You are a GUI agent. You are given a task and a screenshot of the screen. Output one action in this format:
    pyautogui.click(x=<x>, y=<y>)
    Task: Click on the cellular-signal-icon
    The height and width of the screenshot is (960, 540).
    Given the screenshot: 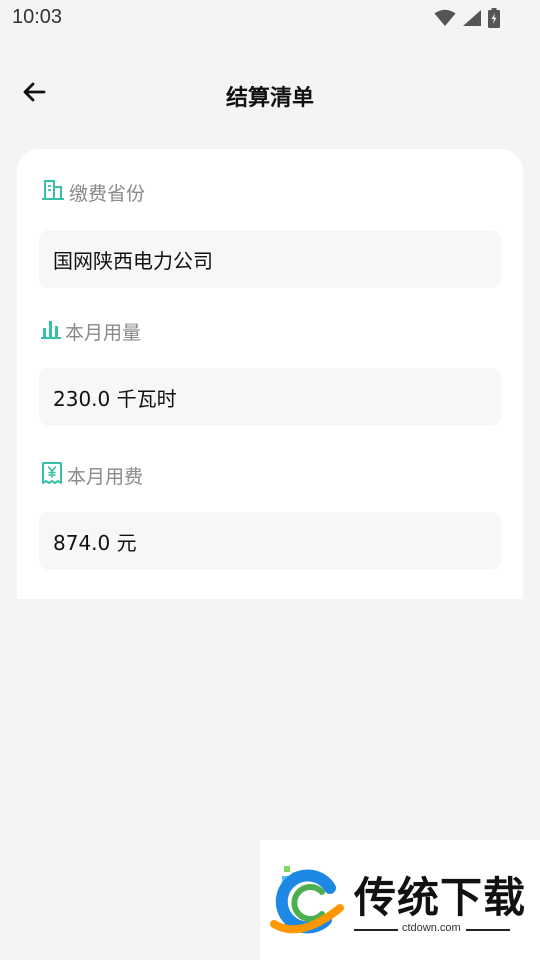 What is the action you would take?
    pyautogui.click(x=472, y=20)
    